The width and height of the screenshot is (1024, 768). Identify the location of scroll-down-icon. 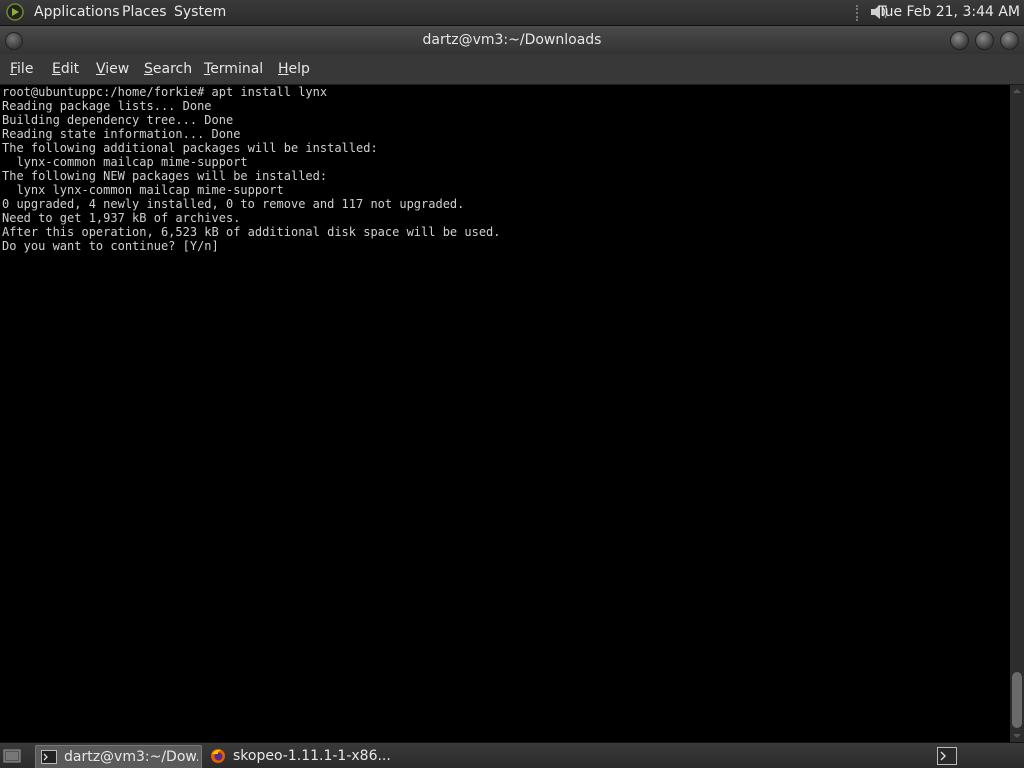
(1017, 736).